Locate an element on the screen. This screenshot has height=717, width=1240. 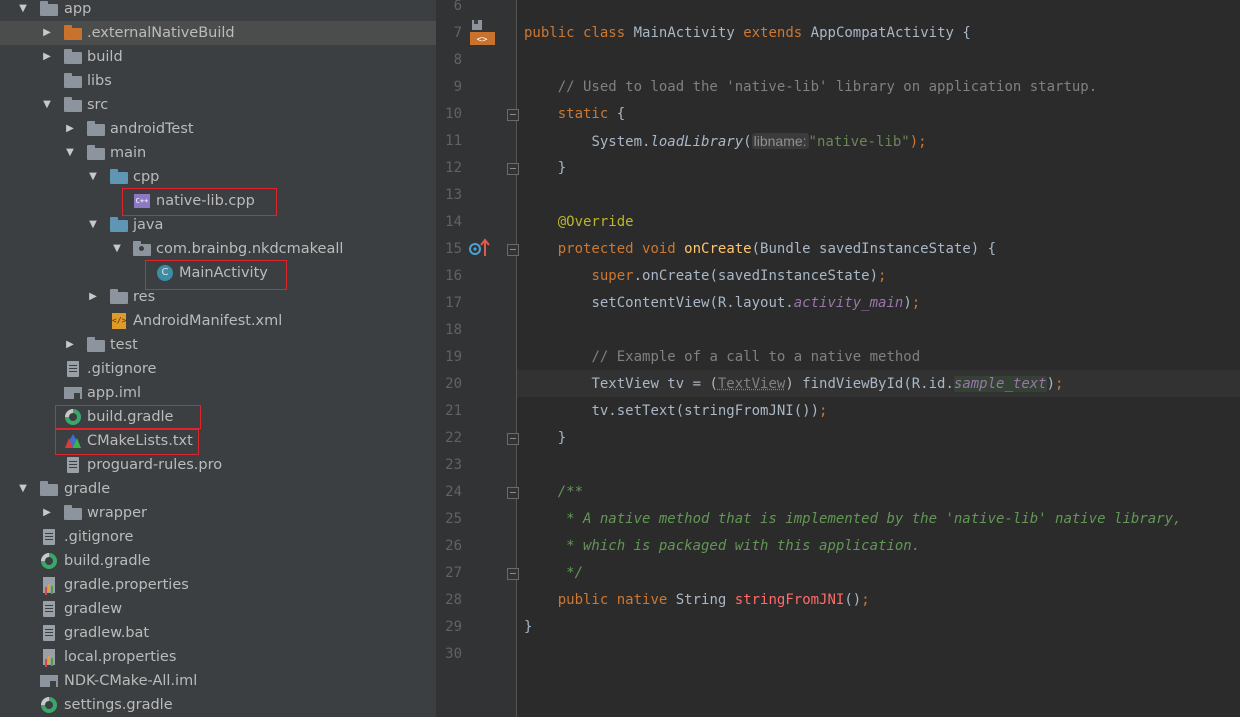
code-line-19: // Example of a call to a native method is located at coordinates (722, 357).